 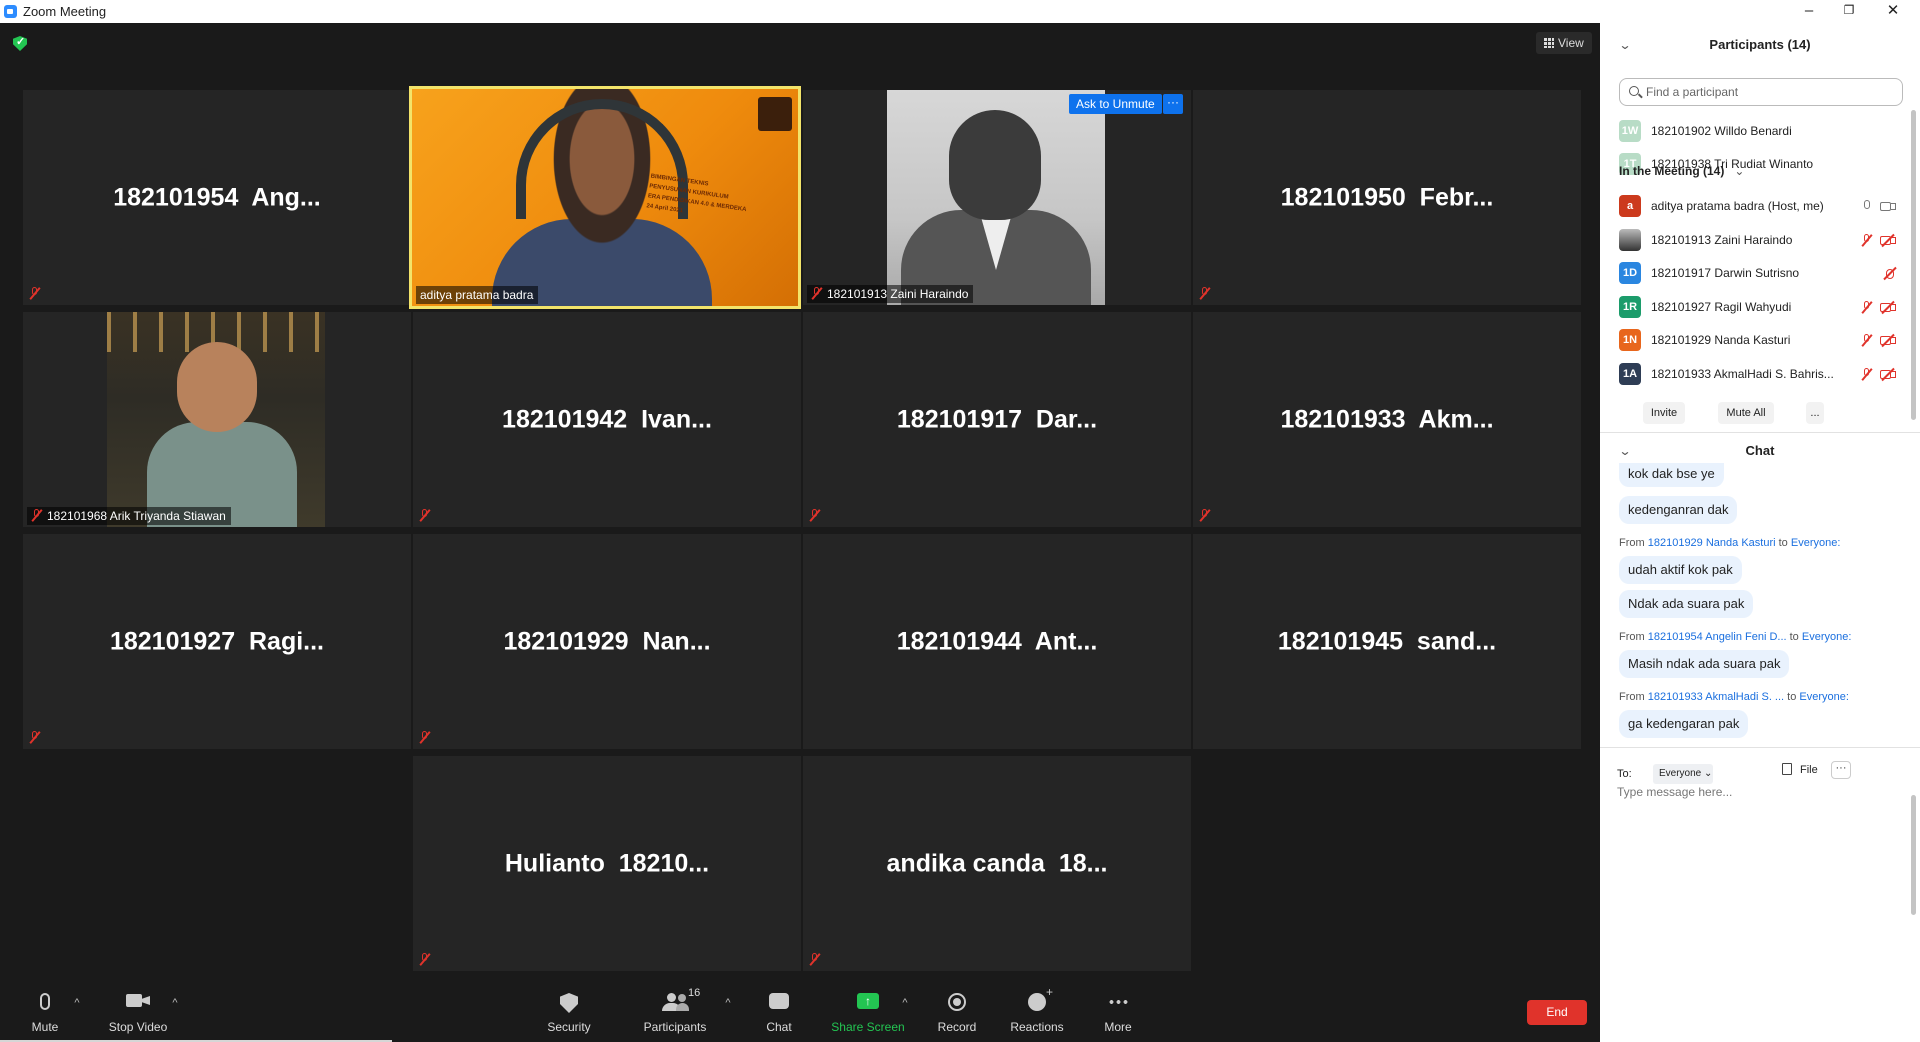 I want to click on divider, so click(x=1760, y=747).